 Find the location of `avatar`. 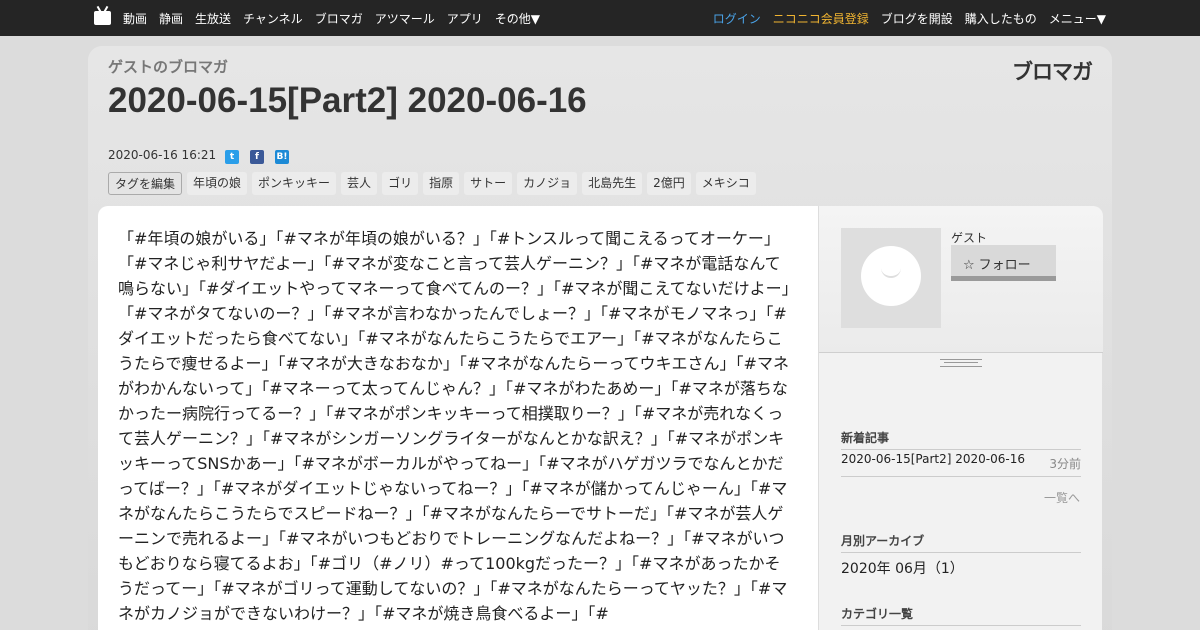

avatar is located at coordinates (891, 278).